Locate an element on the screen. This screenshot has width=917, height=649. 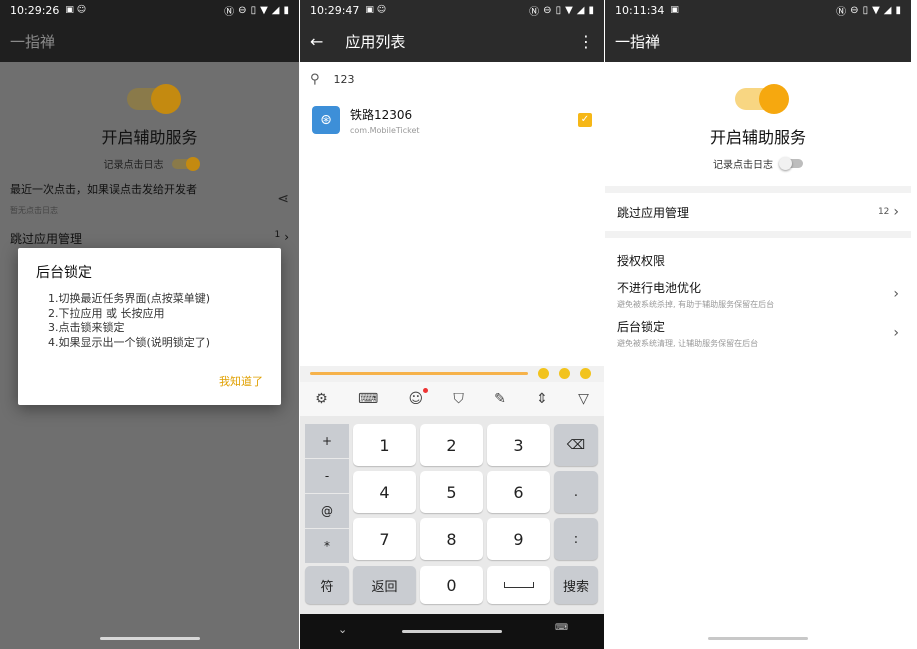
row-title: 后台锁定 is located at coordinates (641, 326).